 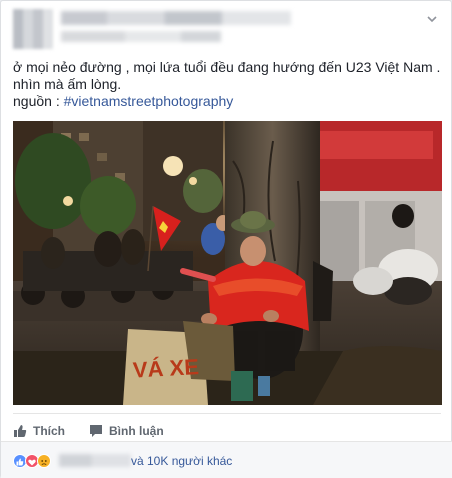 I want to click on source-line: nguồn : #vietnamstreetphotography, so click(x=227, y=101).